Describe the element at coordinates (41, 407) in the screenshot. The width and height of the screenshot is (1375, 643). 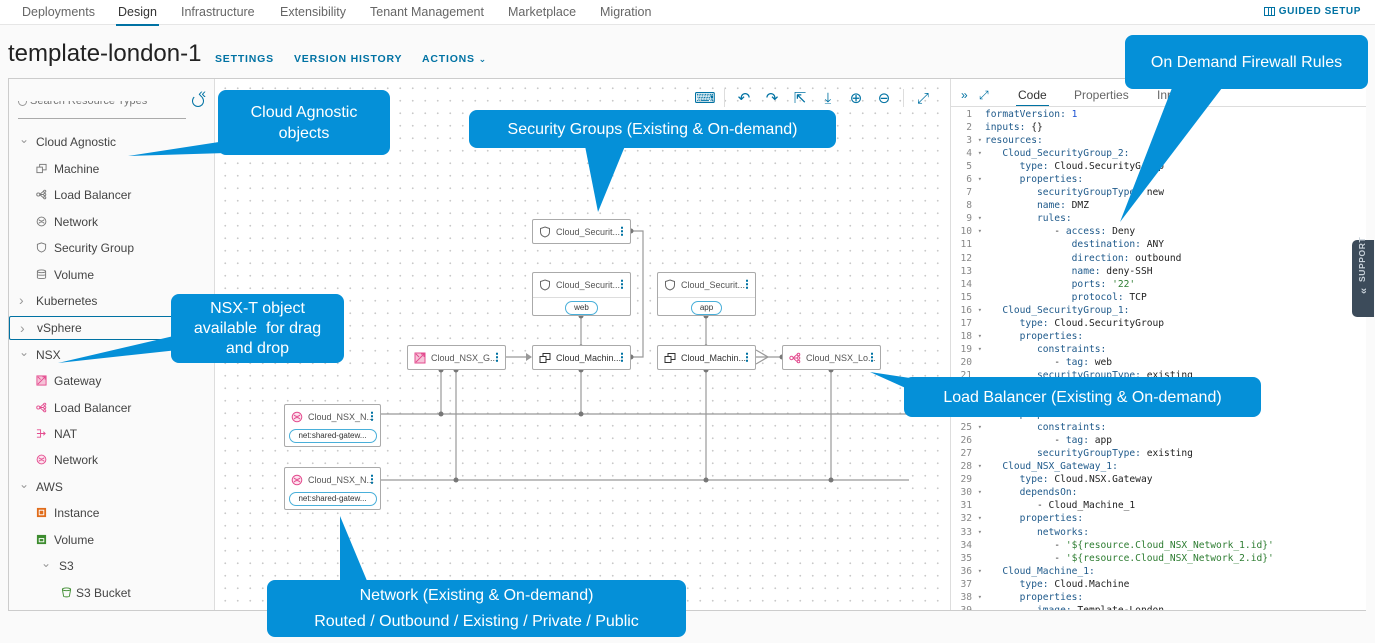
I see `nsx-load-balancer-icon` at that location.